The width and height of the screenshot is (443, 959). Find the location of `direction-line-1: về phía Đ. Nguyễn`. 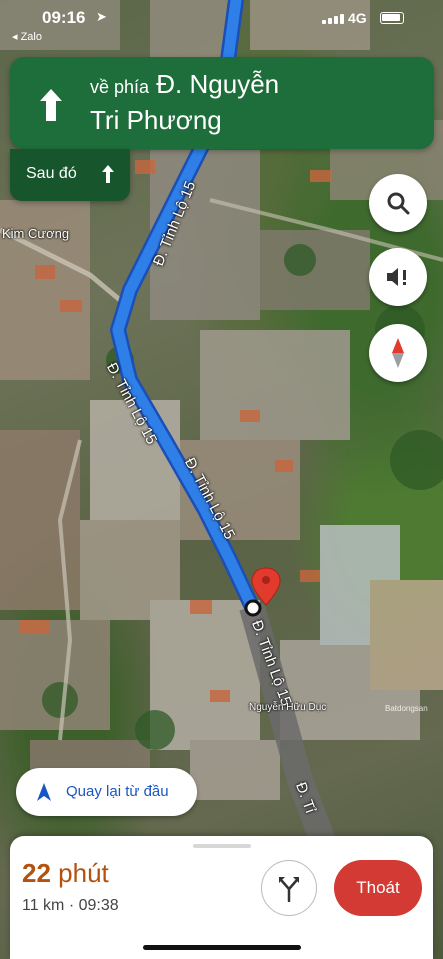

direction-line-1: về phía Đ. Nguyễn is located at coordinates (185, 84).